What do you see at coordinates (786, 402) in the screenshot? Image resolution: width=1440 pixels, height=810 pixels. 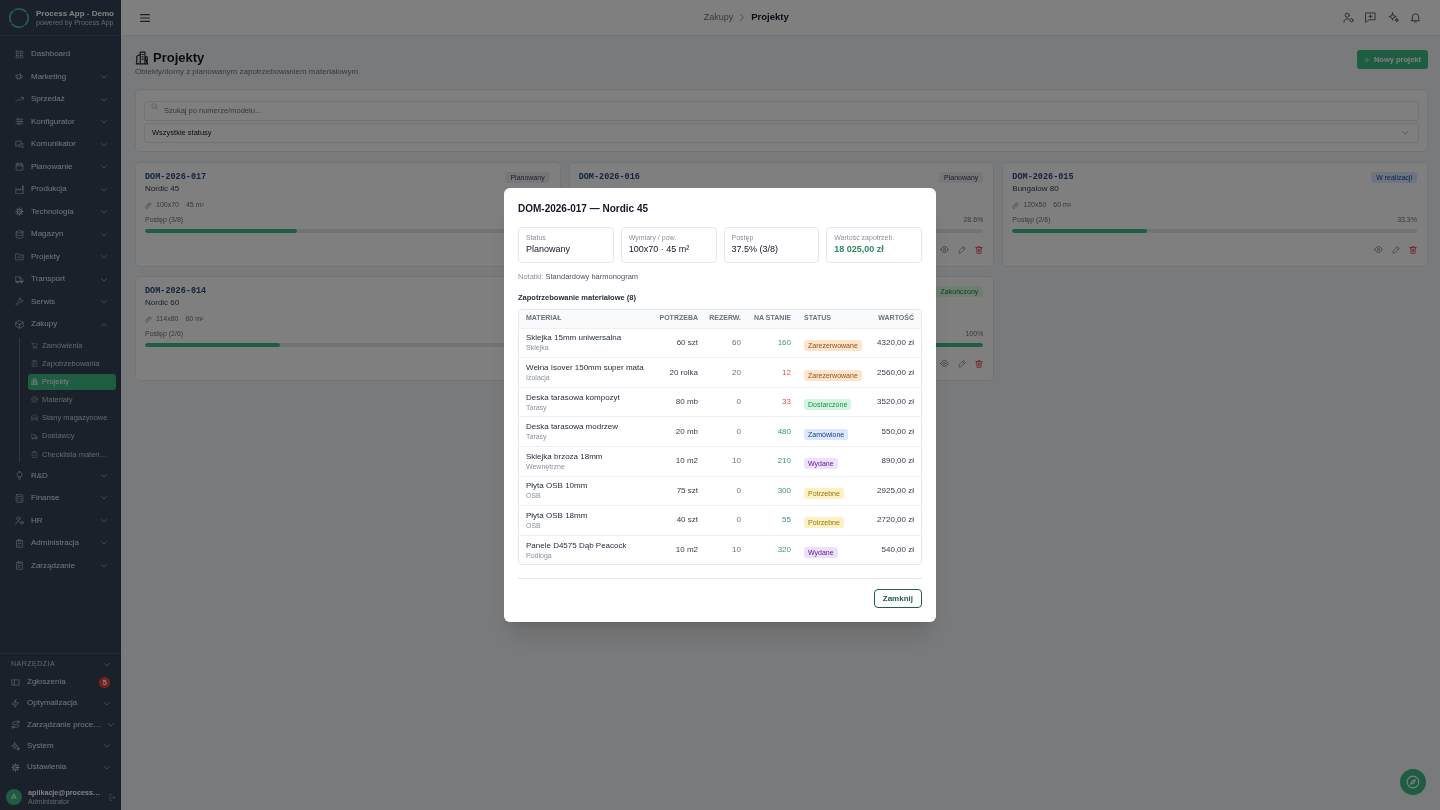 I see `table-cell-text: 33` at bounding box center [786, 402].